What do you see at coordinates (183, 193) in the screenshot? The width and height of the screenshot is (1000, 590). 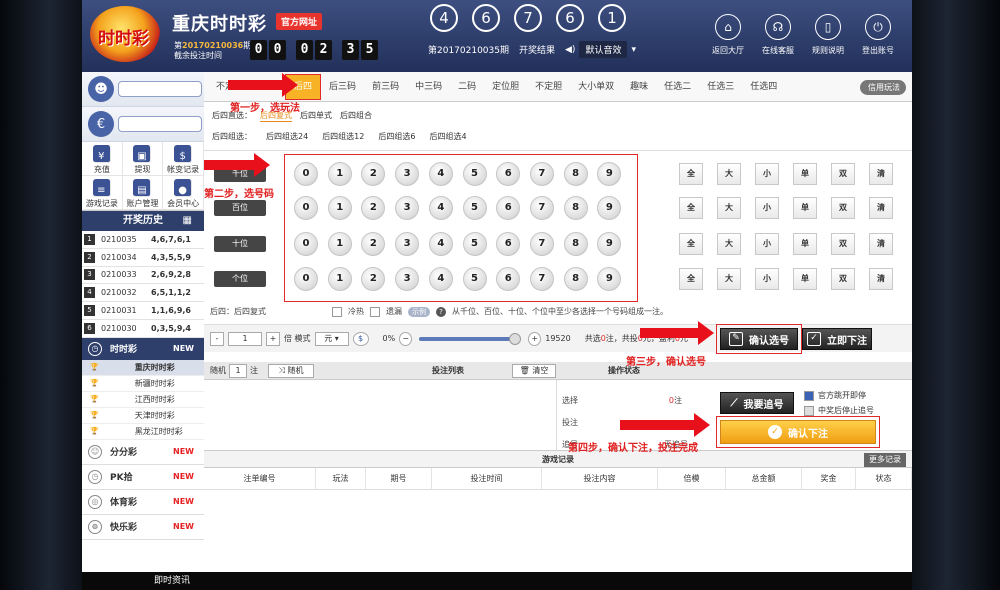 I see `member-center-link: ● 会员中心` at bounding box center [183, 193].